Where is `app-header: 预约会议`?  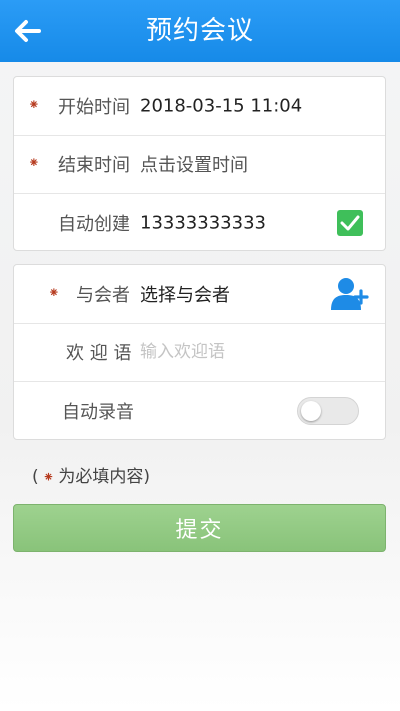 app-header: 预约会议 is located at coordinates (200, 31).